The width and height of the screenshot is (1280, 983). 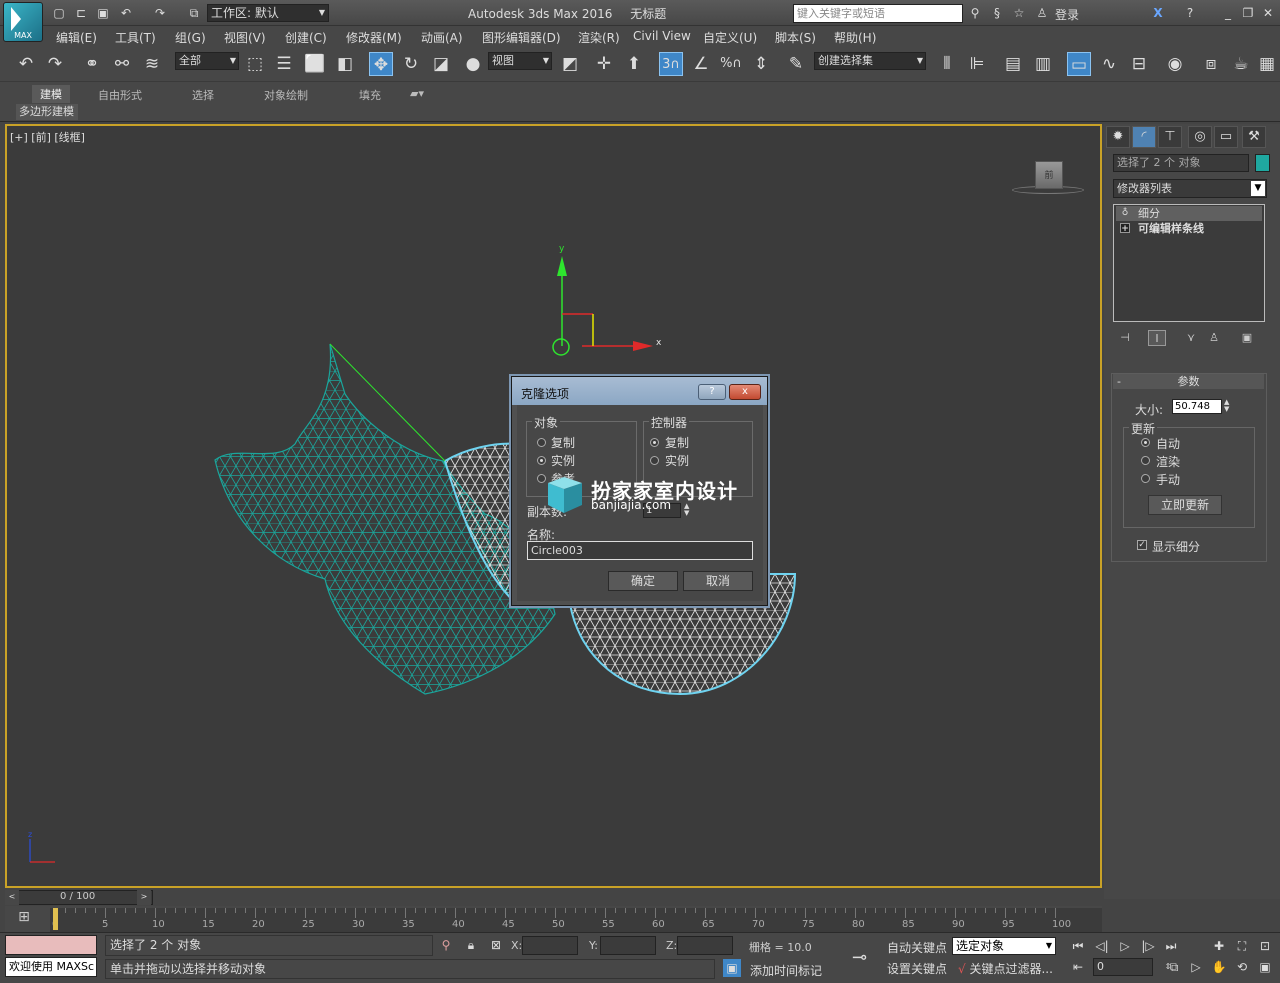 What do you see at coordinates (55, 919) in the screenshot?
I see `current-frame-marker` at bounding box center [55, 919].